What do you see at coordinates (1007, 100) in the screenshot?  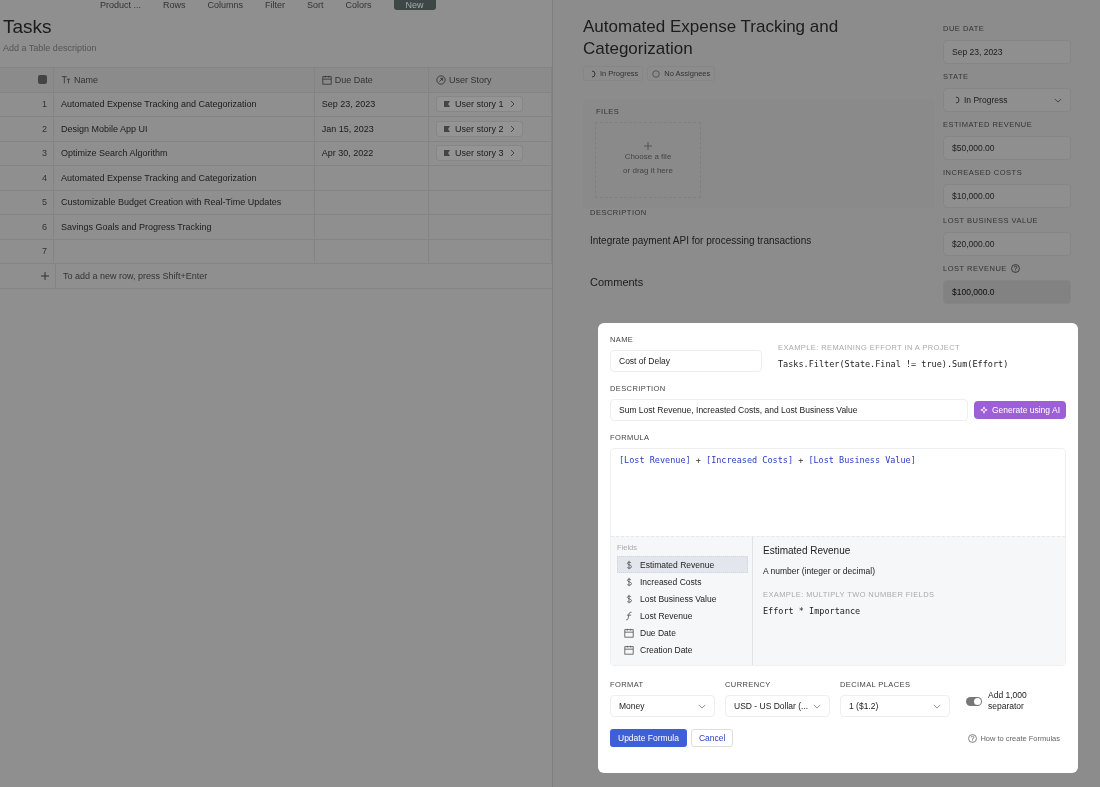 I see `state-select: In Progress` at bounding box center [1007, 100].